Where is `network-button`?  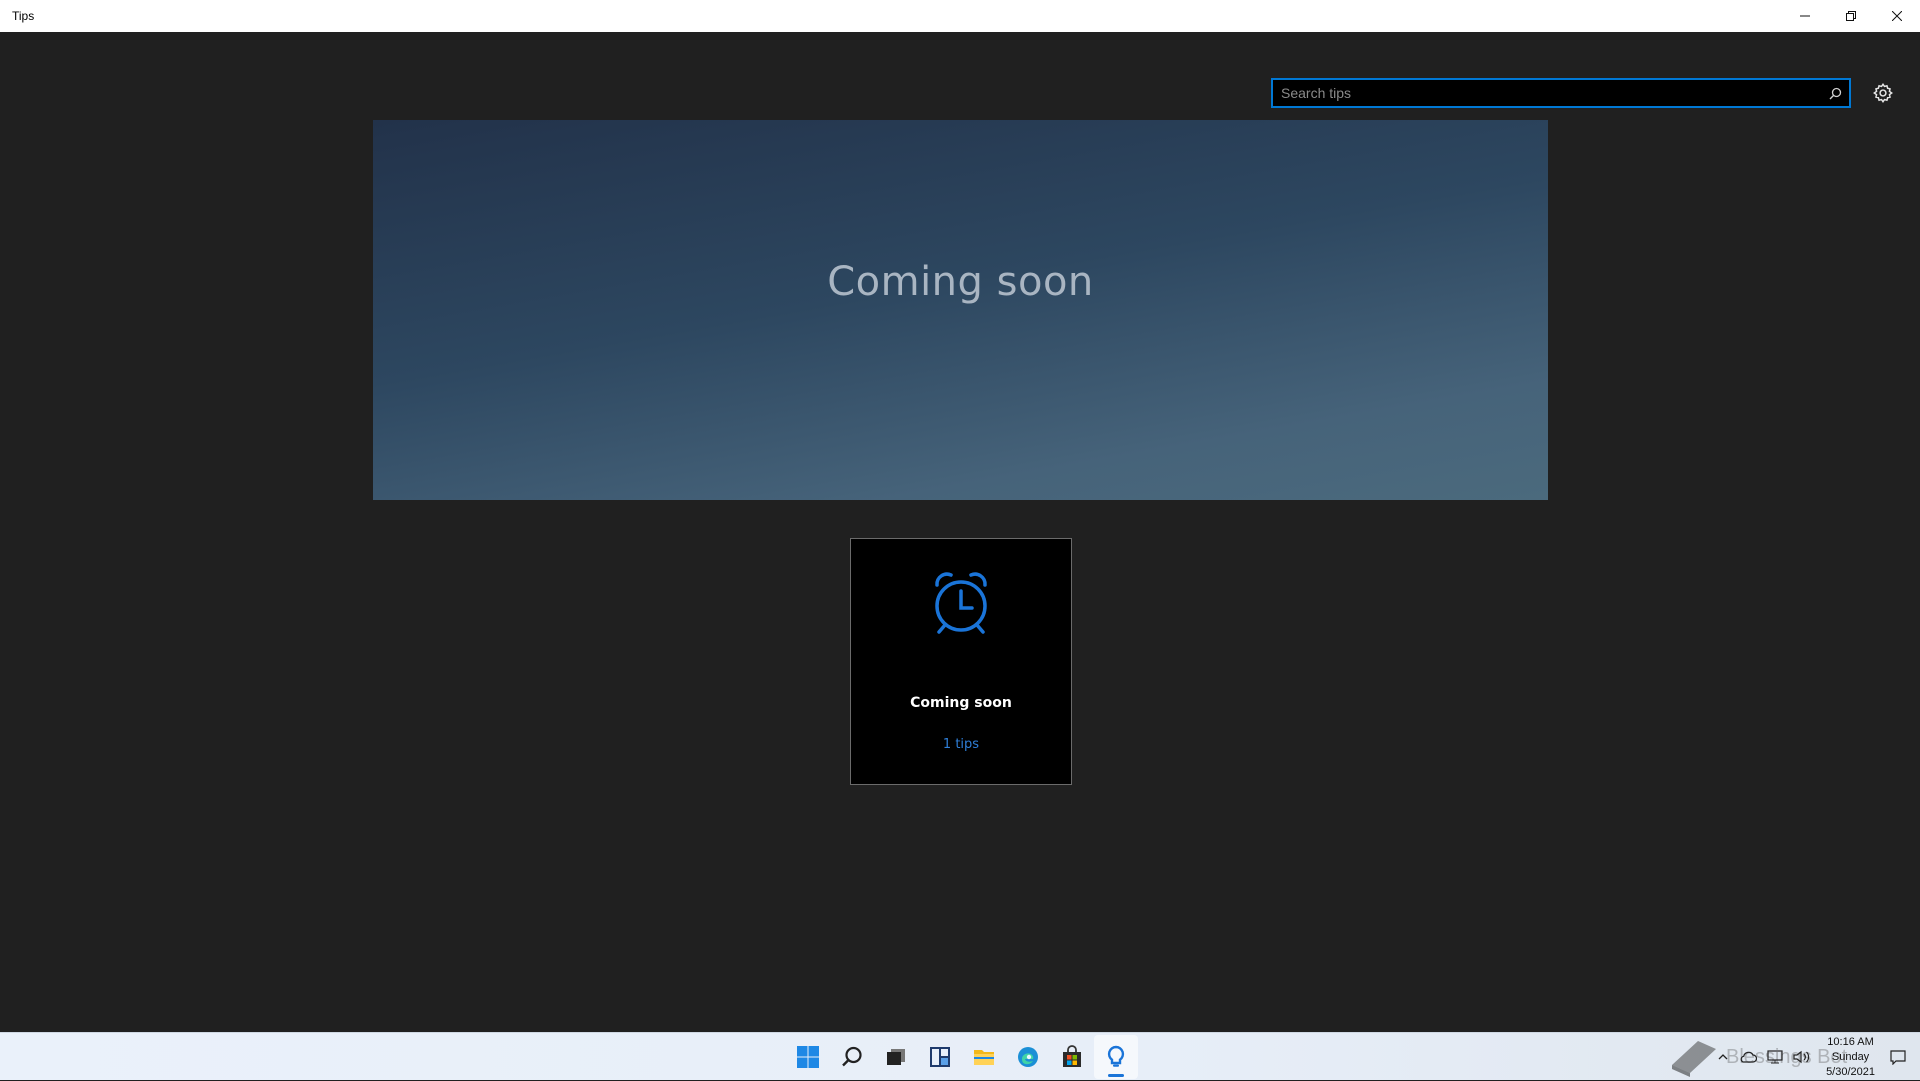
network-button is located at coordinates (1775, 1057).